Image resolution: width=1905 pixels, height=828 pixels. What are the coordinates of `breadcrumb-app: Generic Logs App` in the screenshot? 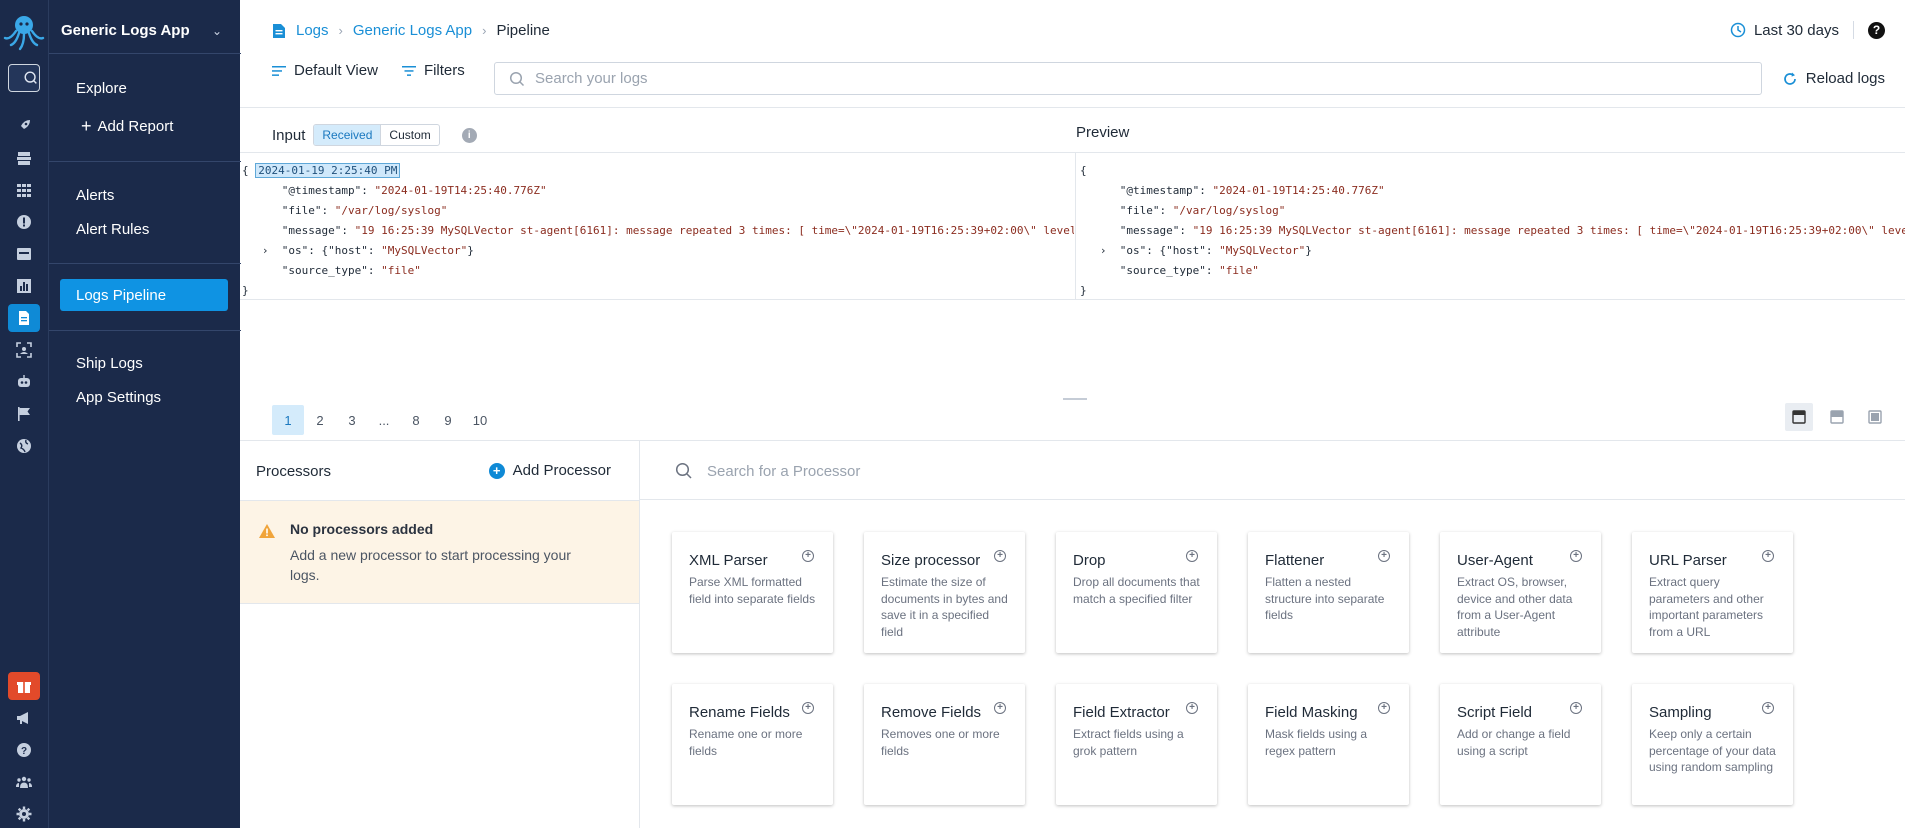 It's located at (412, 30).